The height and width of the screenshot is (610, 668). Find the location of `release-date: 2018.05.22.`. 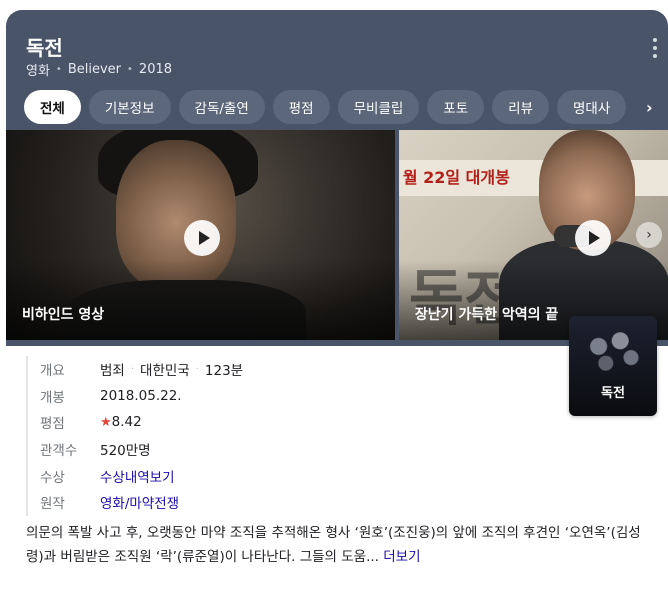

release-date: 2018.05.22. is located at coordinates (141, 395).